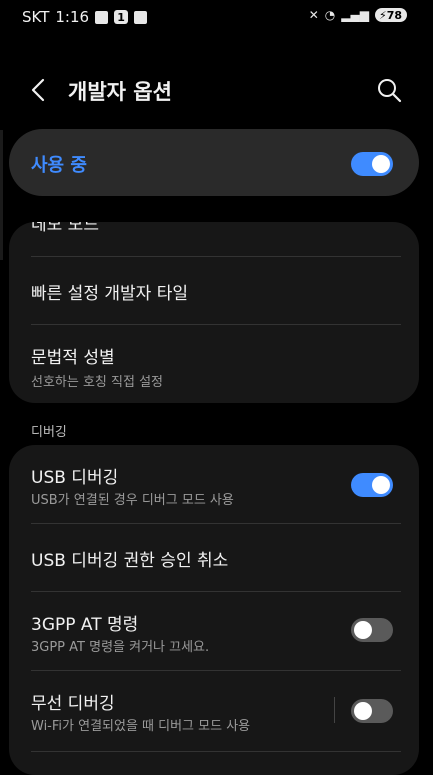 The height and width of the screenshot is (775, 433). Describe the element at coordinates (130, 561) in the screenshot. I see `list-item-title: USB 디버깅 권한 승인 취소` at that location.